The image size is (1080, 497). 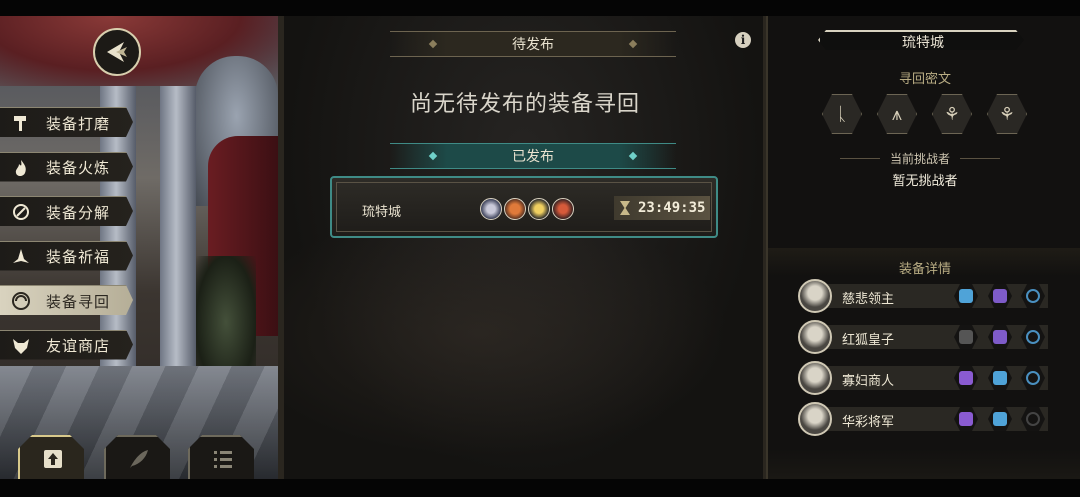 I want to click on pending-title: 待发布, so click(x=533, y=45).